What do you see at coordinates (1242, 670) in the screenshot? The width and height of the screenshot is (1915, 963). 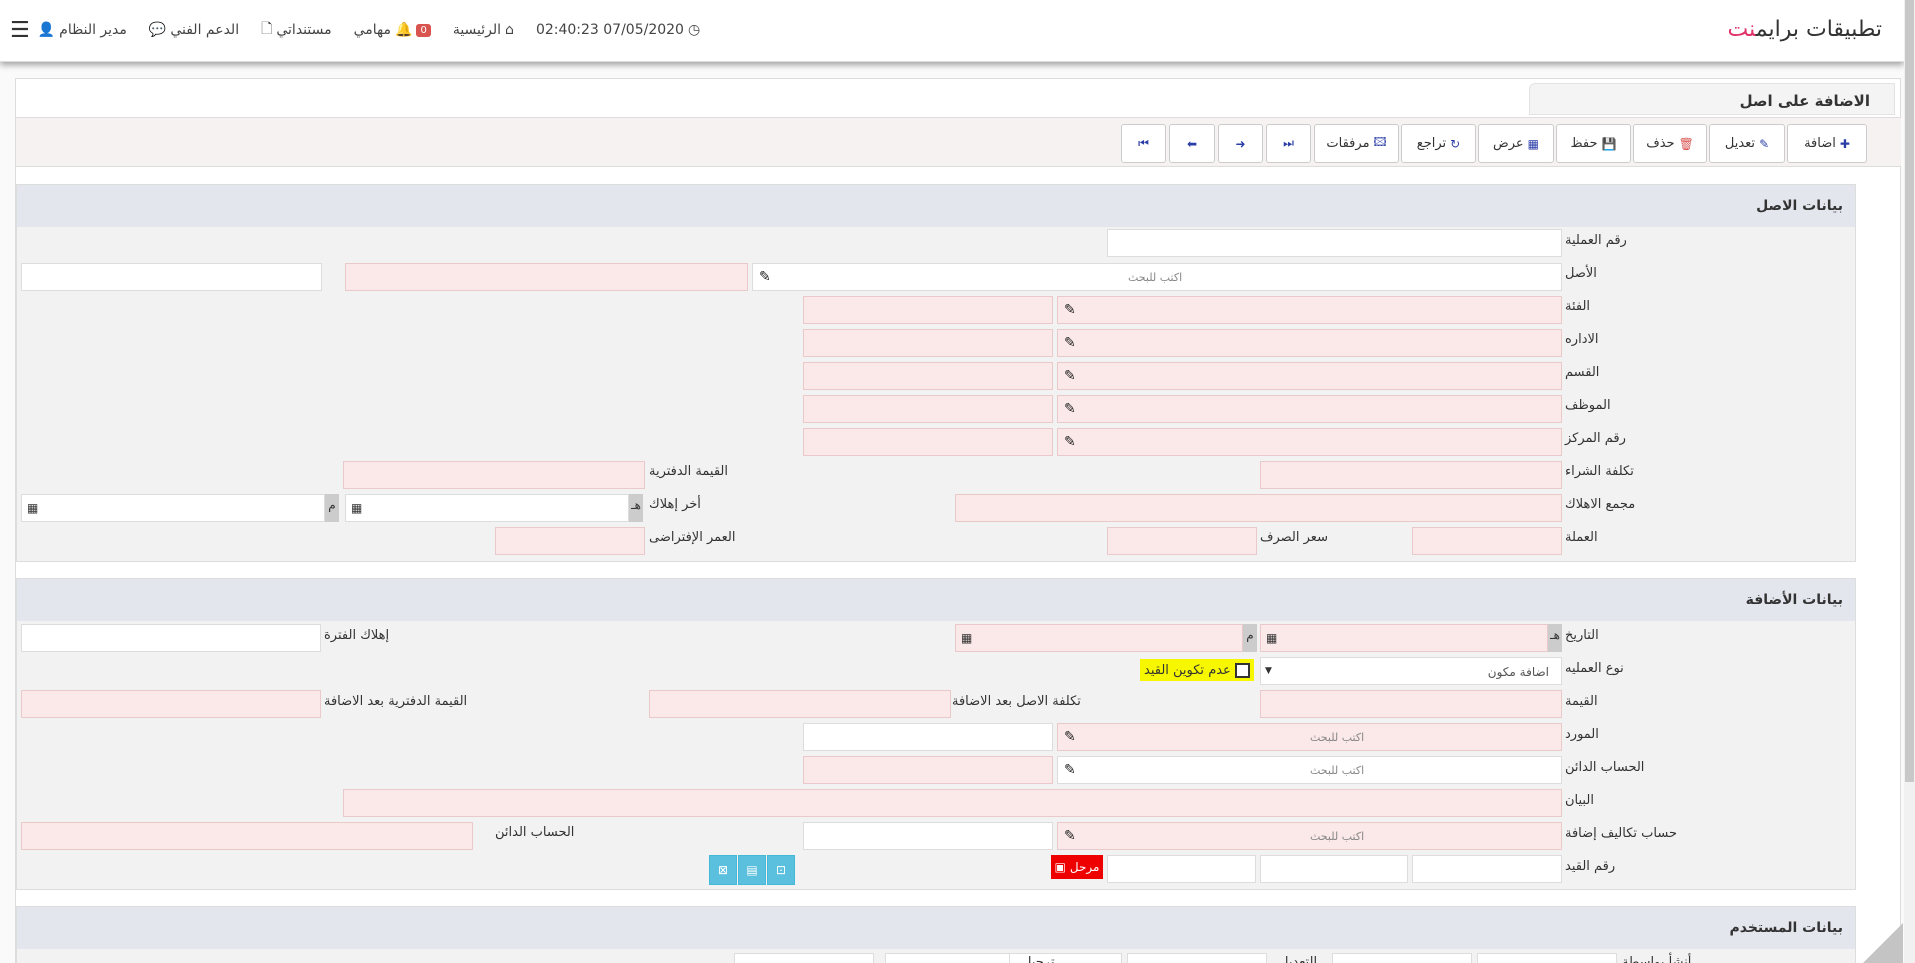 I see `checkbox-box` at bounding box center [1242, 670].